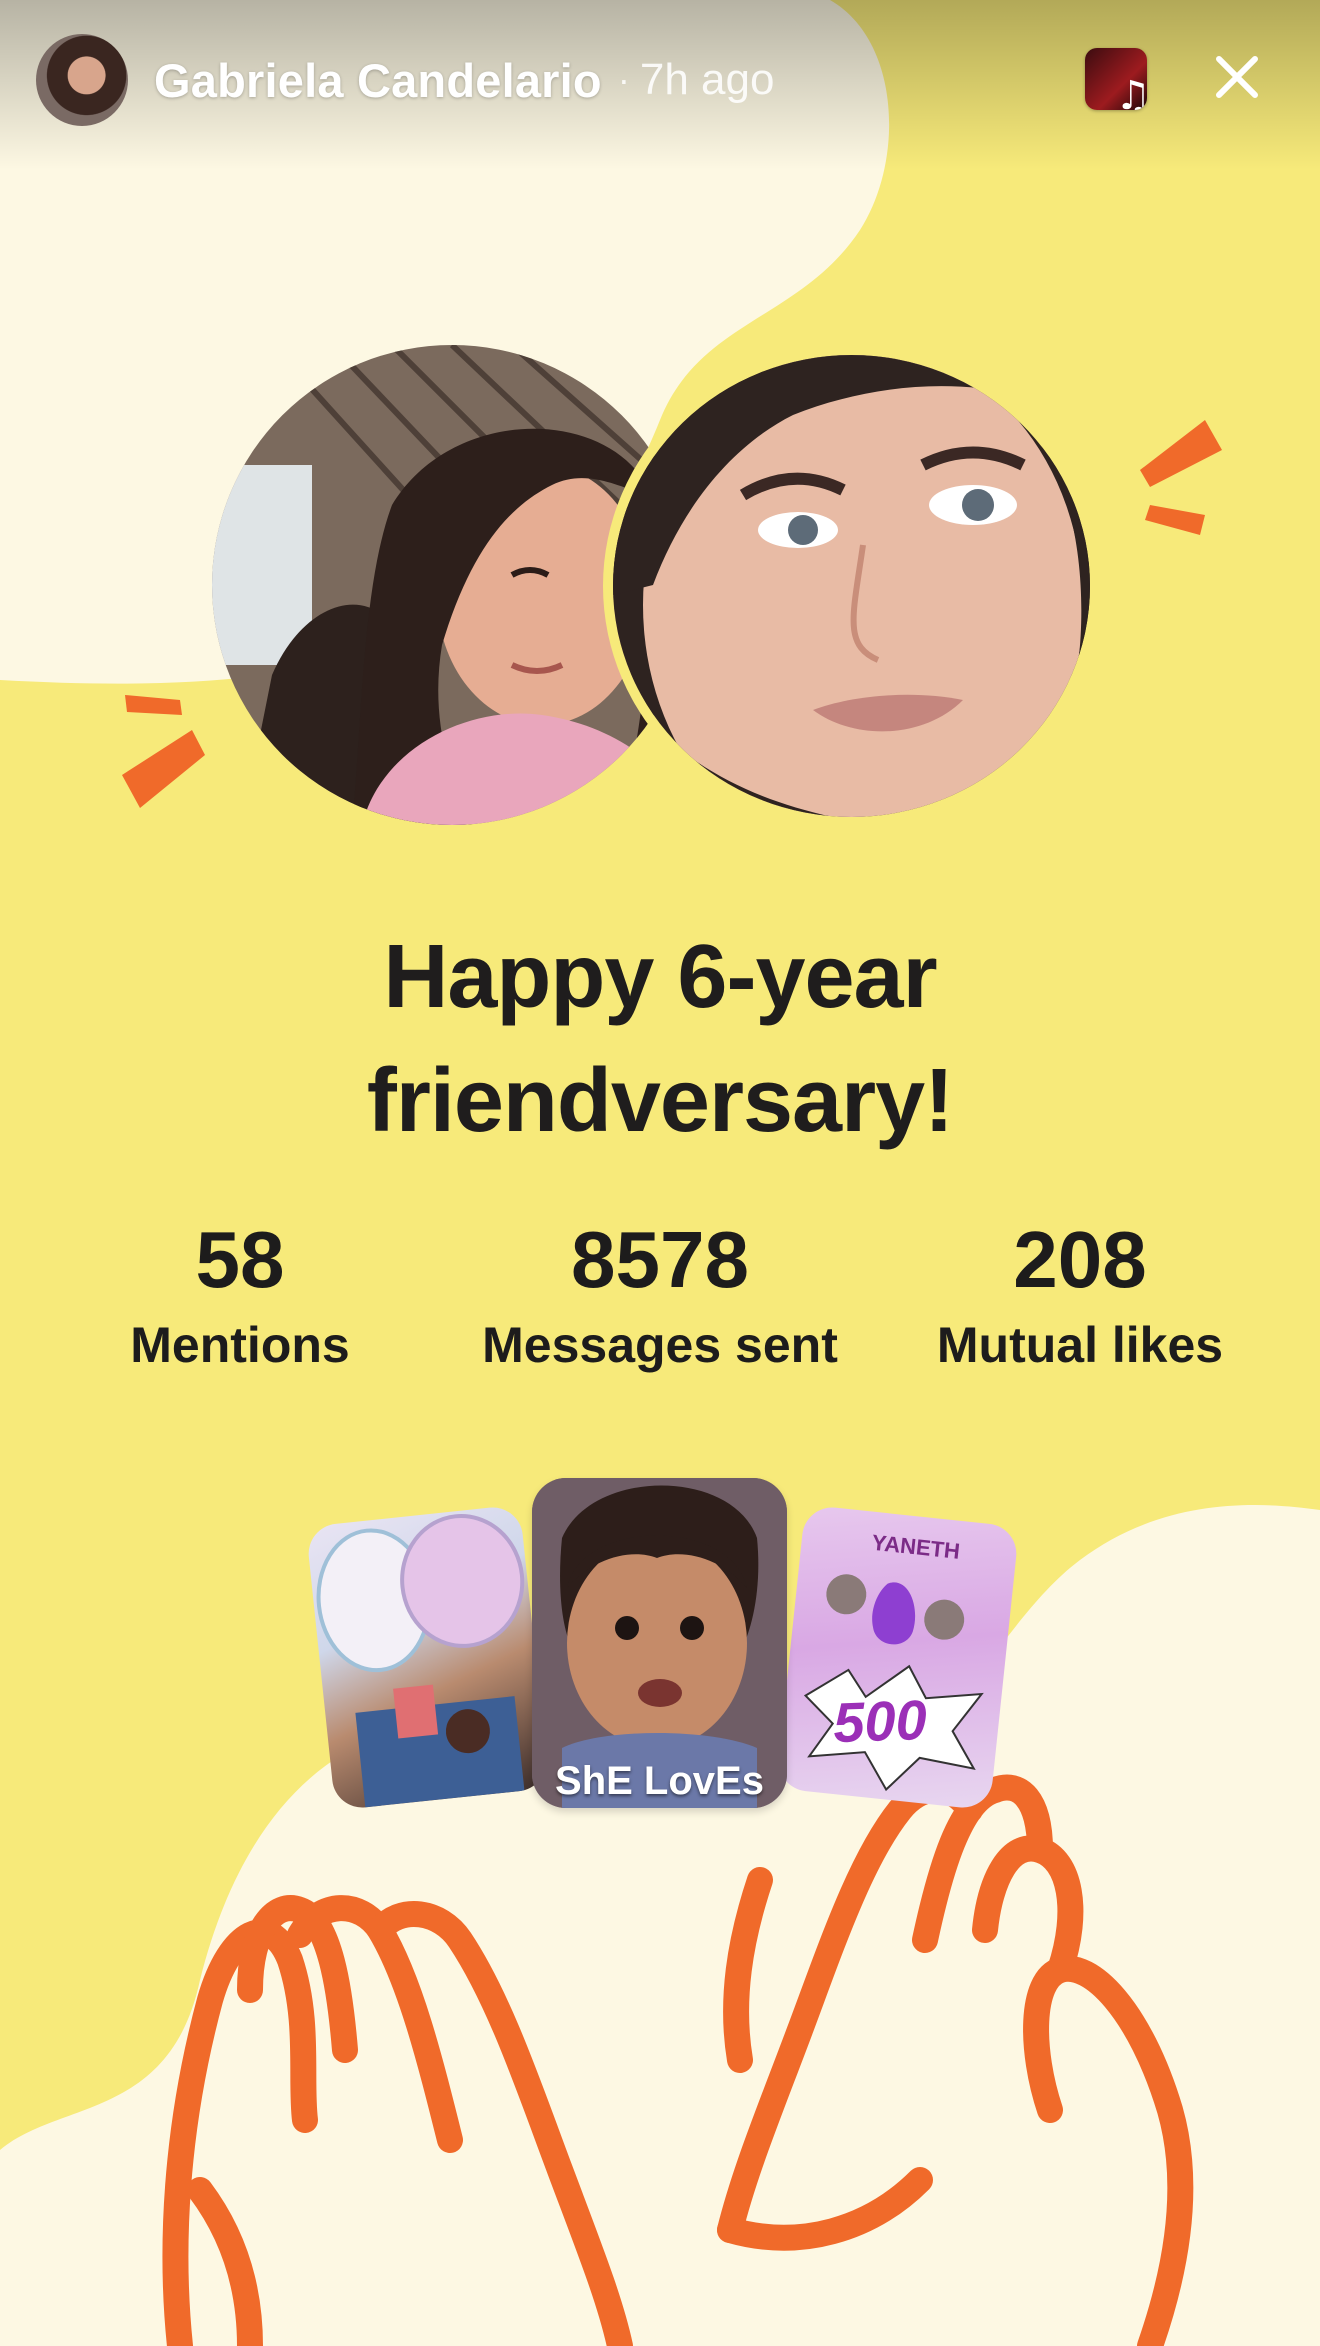 The height and width of the screenshot is (2346, 1320). Describe the element at coordinates (240, 1345) in the screenshot. I see `stat-label: Mentions` at that location.